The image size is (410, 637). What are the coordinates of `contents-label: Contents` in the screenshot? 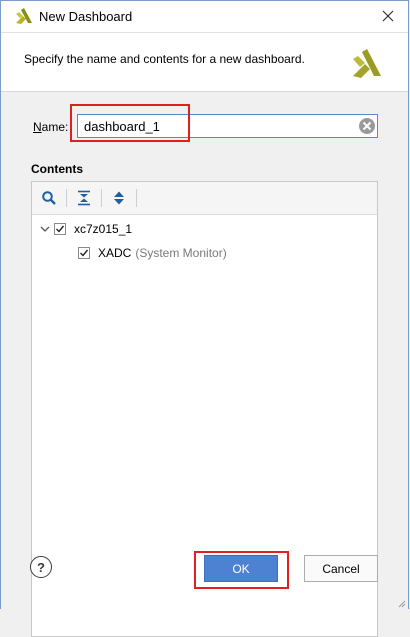 It's located at (57, 169).